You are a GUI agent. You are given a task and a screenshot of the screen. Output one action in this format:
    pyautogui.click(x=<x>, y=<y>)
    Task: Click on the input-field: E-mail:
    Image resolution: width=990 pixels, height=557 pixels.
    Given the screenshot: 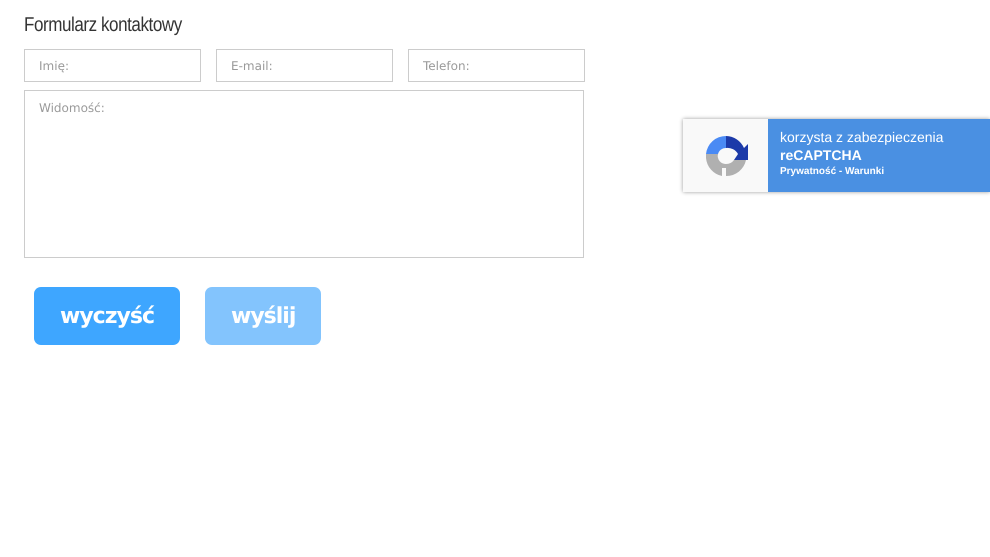 What is the action you would take?
    pyautogui.click(x=304, y=65)
    